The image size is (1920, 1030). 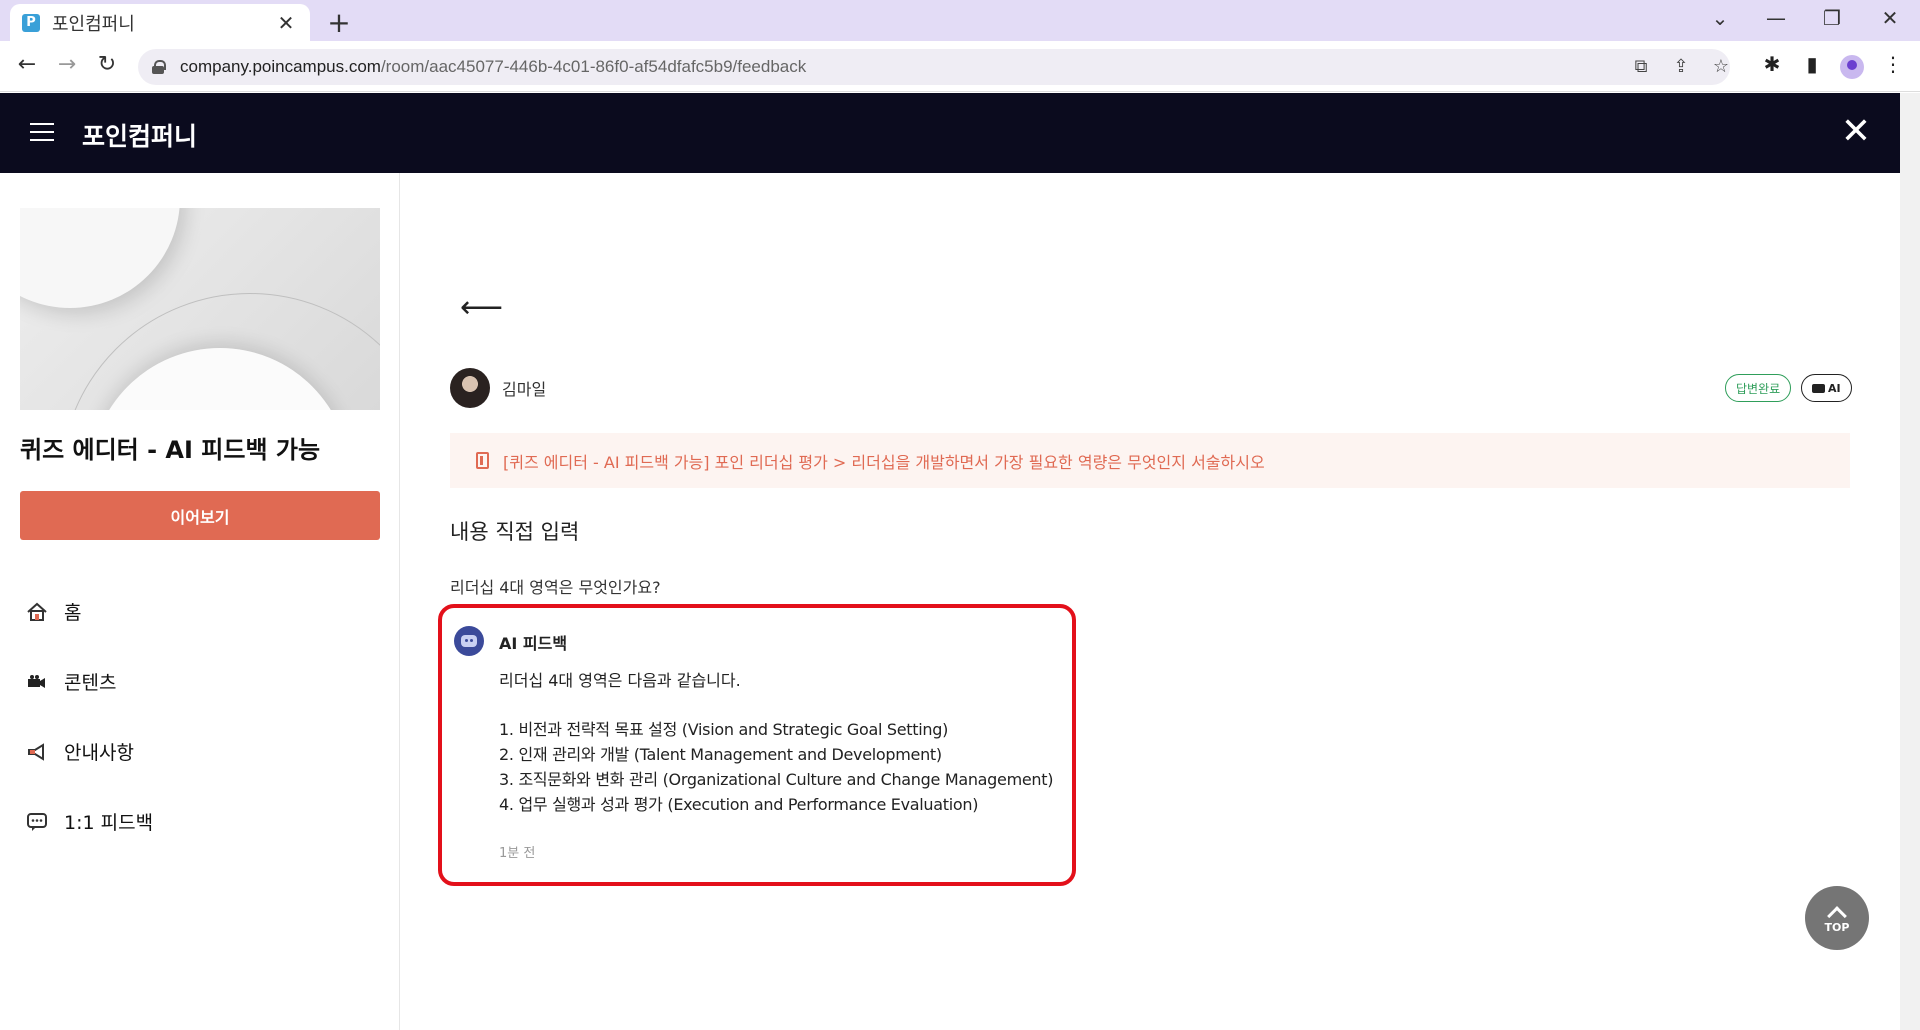 I want to click on browser-menu-icon: ⋮, so click(x=1893, y=64).